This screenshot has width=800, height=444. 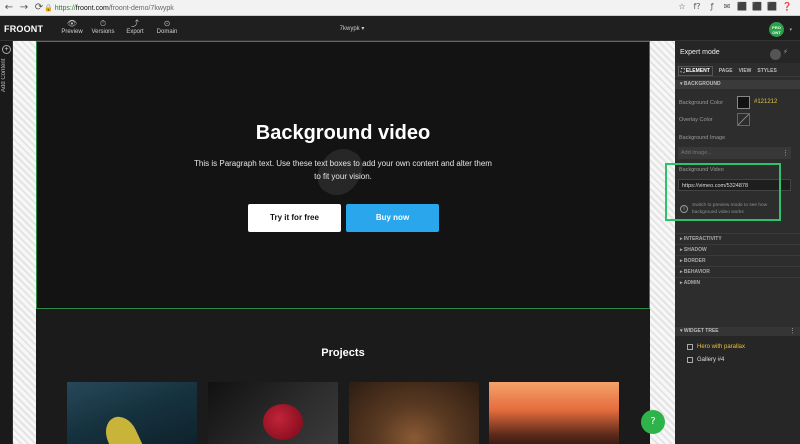 I want to click on page-selector: 7kwypk ▾, so click(x=352, y=28).